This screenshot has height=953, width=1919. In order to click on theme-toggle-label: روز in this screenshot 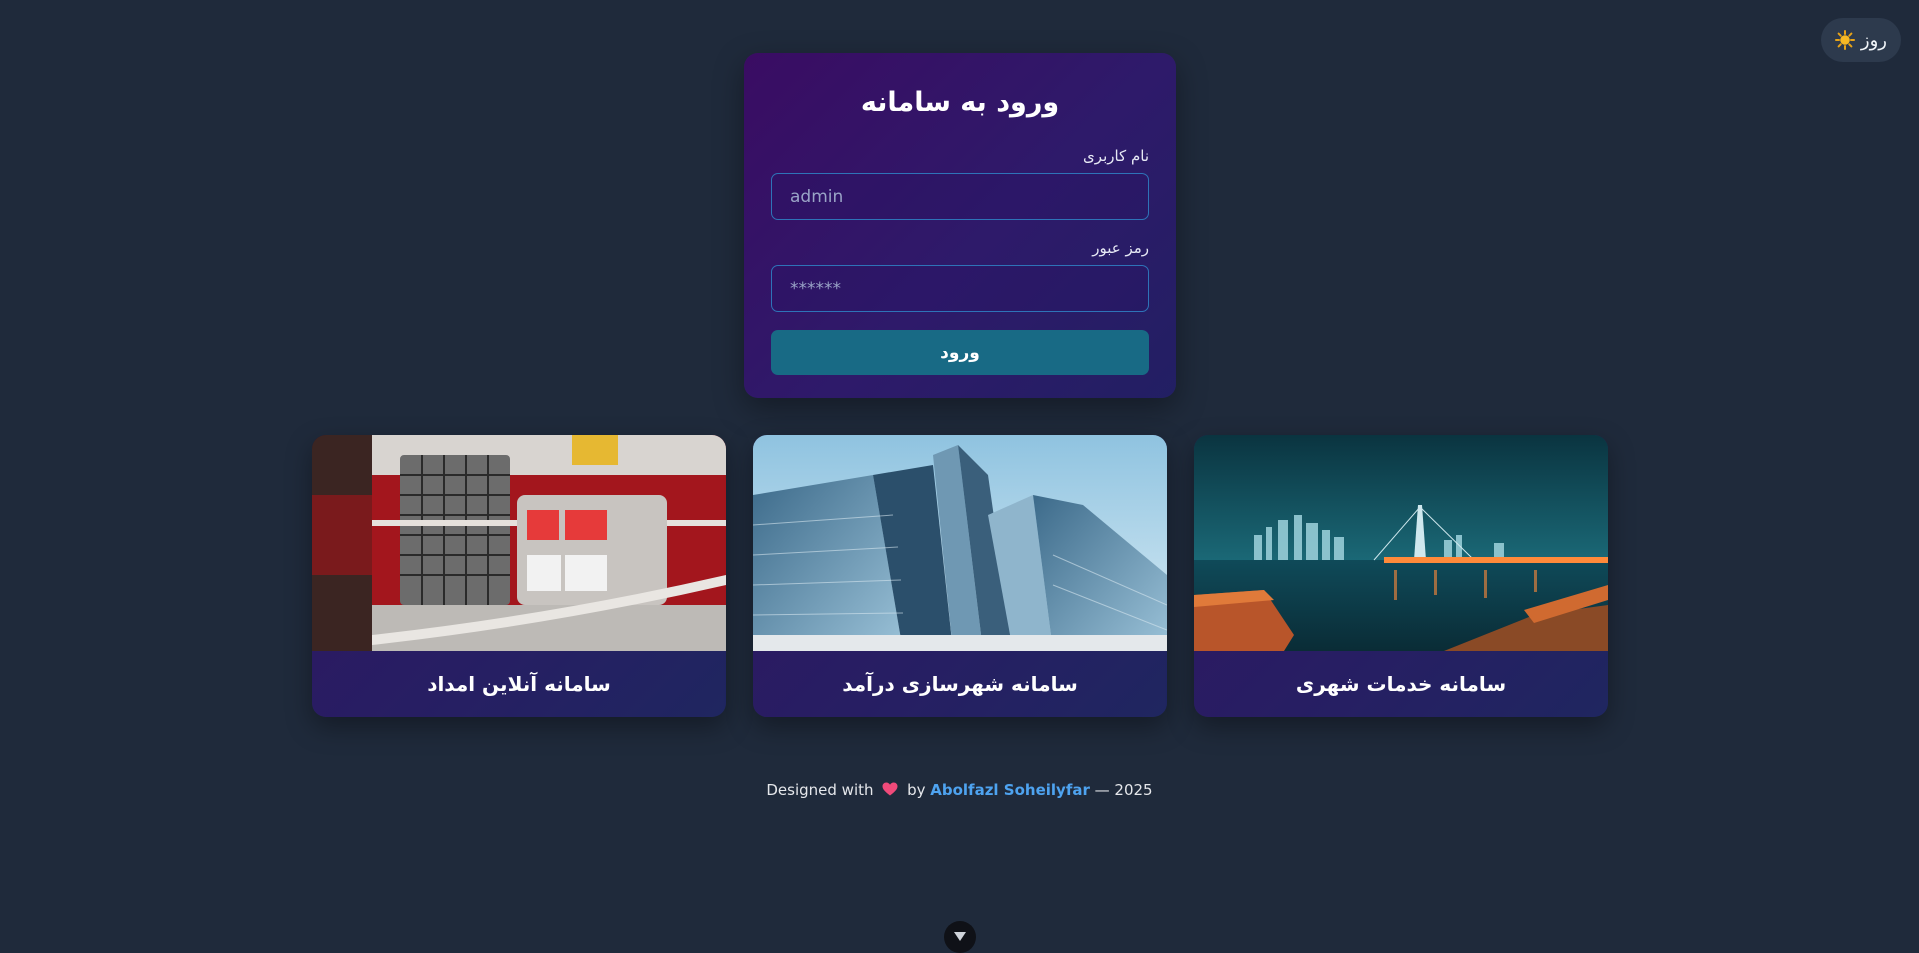, I will do `click(1873, 40)`.